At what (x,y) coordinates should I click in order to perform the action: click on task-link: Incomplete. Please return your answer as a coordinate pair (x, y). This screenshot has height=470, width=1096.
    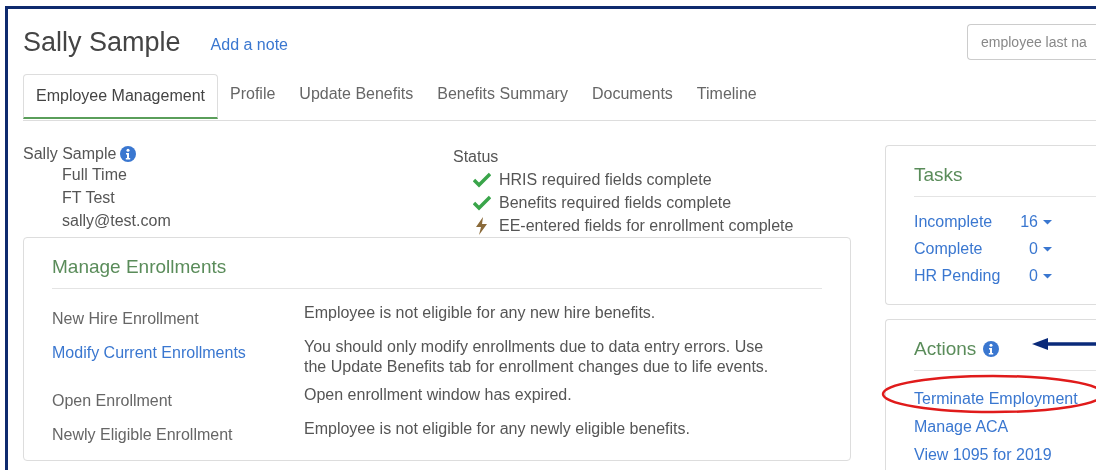
    Looking at the image, I should click on (965, 222).